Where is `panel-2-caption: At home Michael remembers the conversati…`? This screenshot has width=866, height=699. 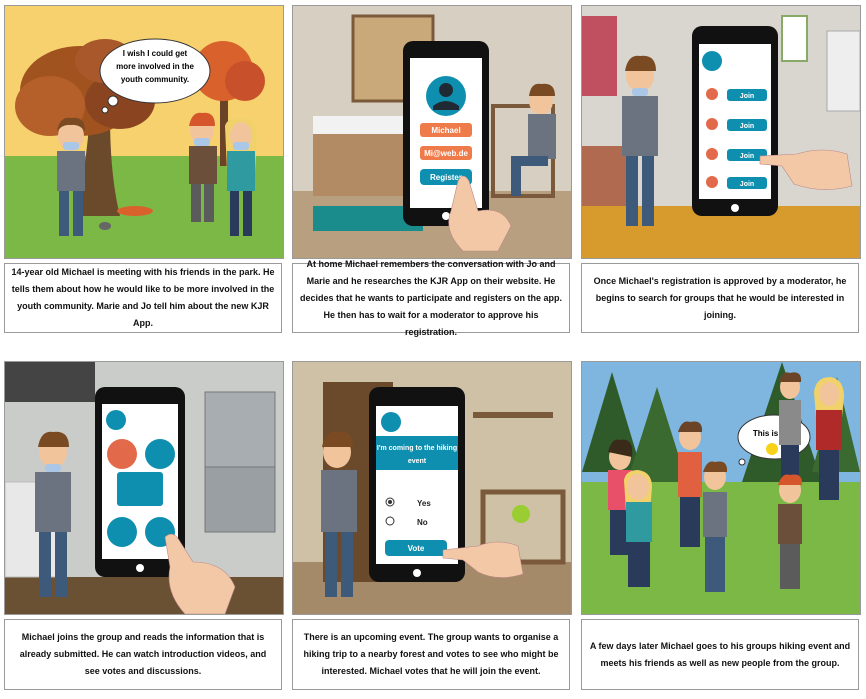 panel-2-caption: At home Michael remembers the conversati… is located at coordinates (431, 298).